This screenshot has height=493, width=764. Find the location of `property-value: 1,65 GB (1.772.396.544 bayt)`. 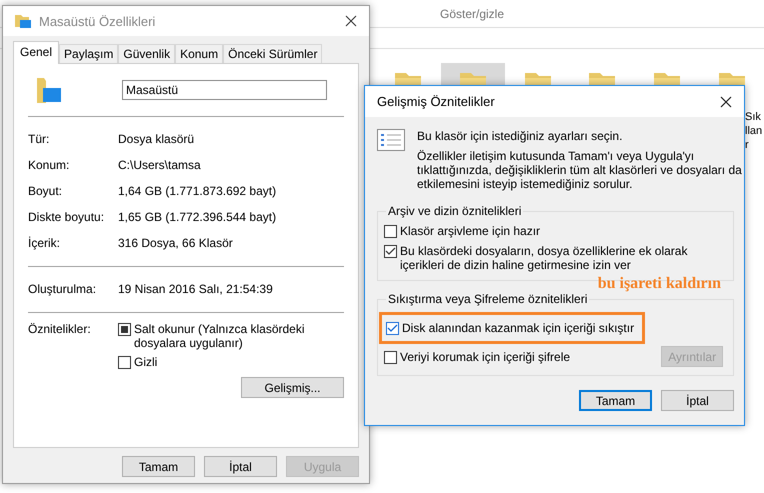

property-value: 1,65 GB (1.772.396.544 bayt) is located at coordinates (197, 217).